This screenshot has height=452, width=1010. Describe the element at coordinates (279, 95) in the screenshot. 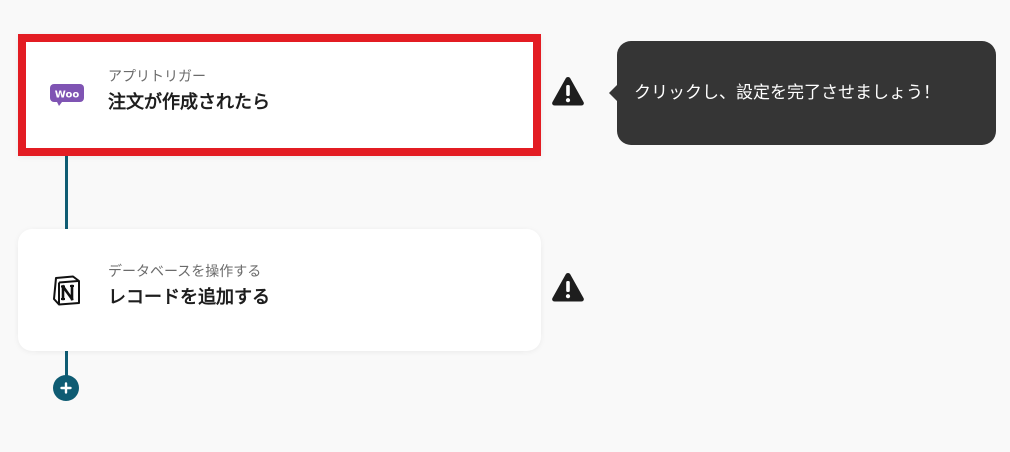

I see `trigger-step-card: Woo アプリトリガー 注文が作成されたら` at that location.